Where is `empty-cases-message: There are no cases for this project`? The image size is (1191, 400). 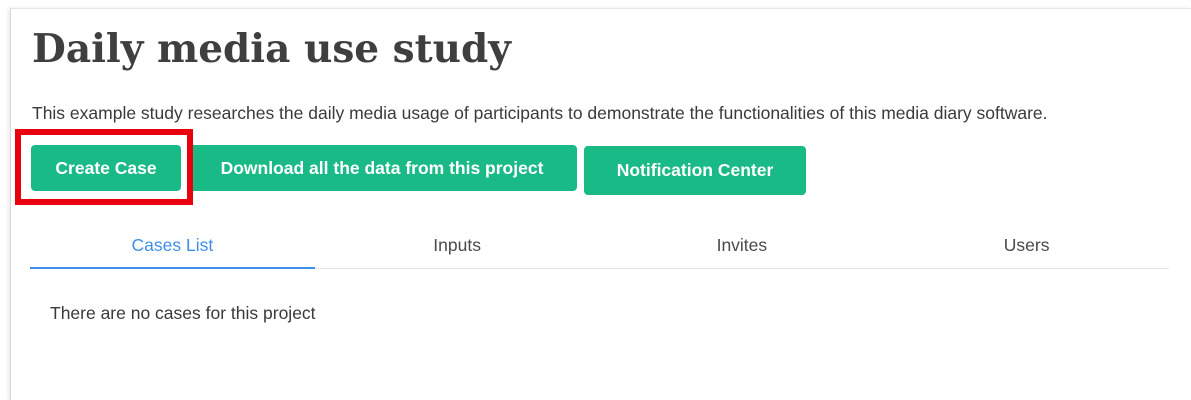 empty-cases-message: There are no cases for this project is located at coordinates (183, 313).